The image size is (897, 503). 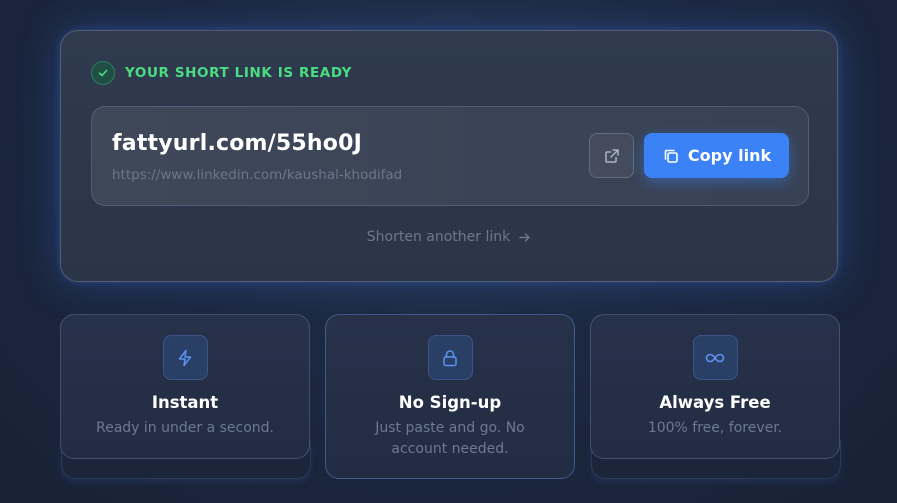 What do you see at coordinates (185, 386) in the screenshot?
I see `feature-card-instant: Instant Ready in under a second.` at bounding box center [185, 386].